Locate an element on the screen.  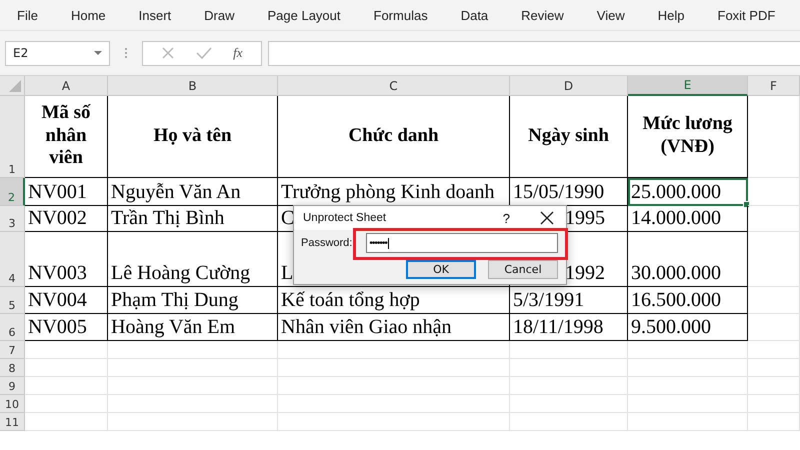
dialog-title: Unprotect Sheet is located at coordinates (345, 218).